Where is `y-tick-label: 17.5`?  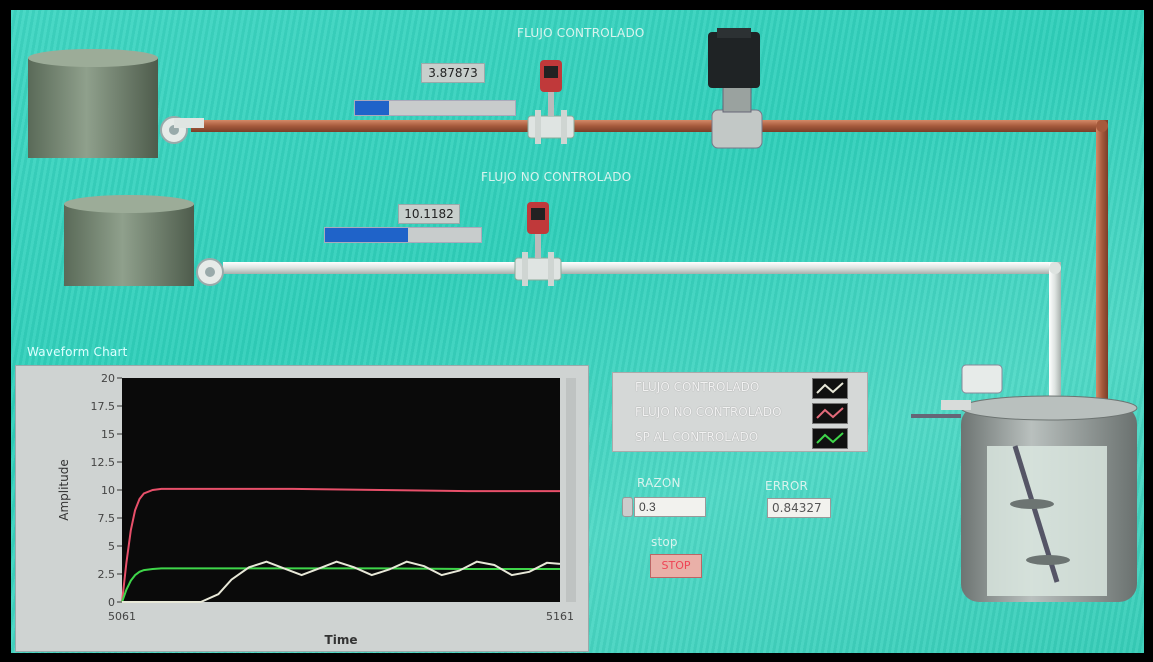 y-tick-label: 17.5 is located at coordinates (103, 406).